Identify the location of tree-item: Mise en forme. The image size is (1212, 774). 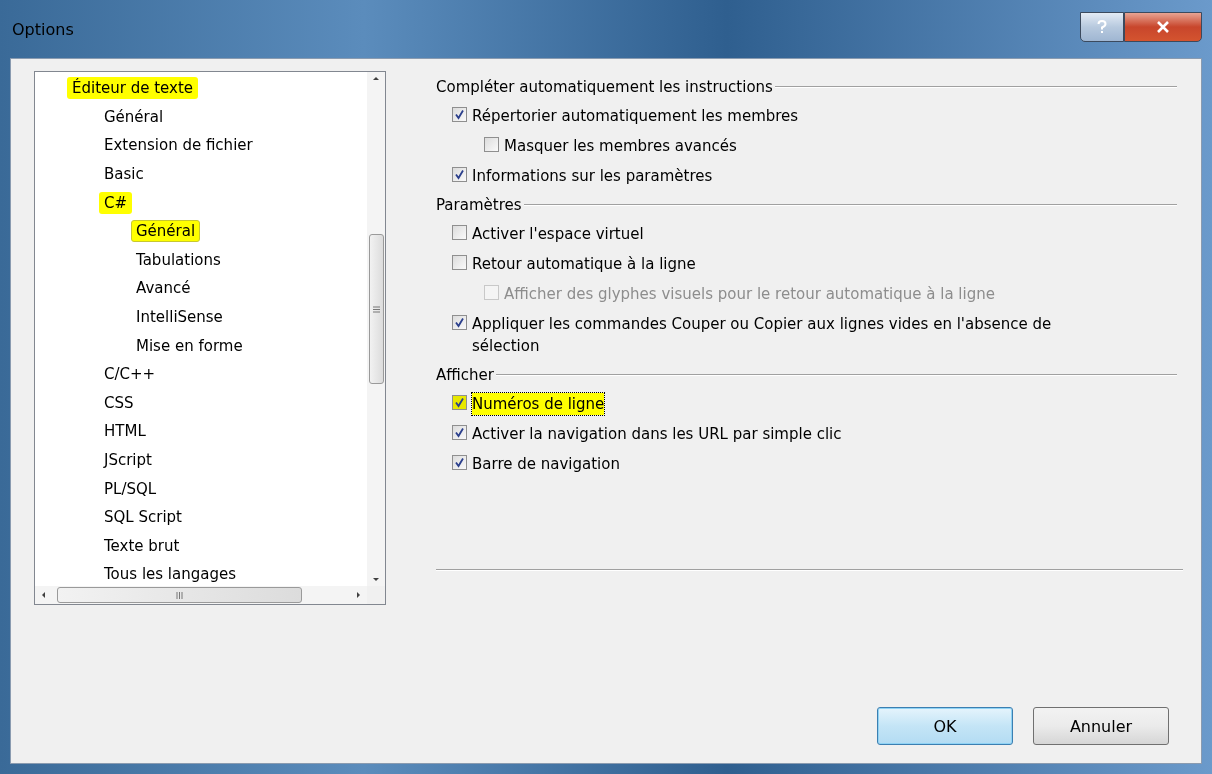
(189, 345).